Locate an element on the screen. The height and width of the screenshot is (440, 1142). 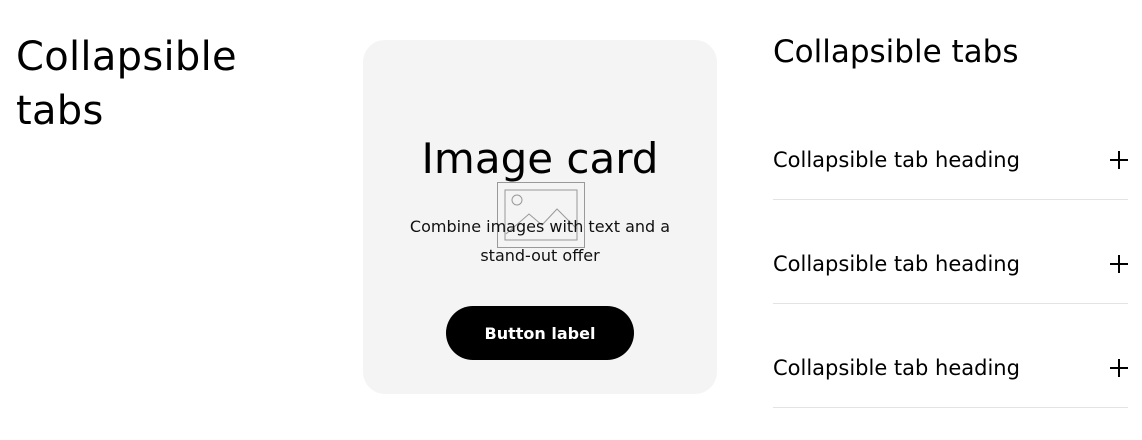
collapsible-tabs-title: Collapsible tabs is located at coordinates (896, 52).